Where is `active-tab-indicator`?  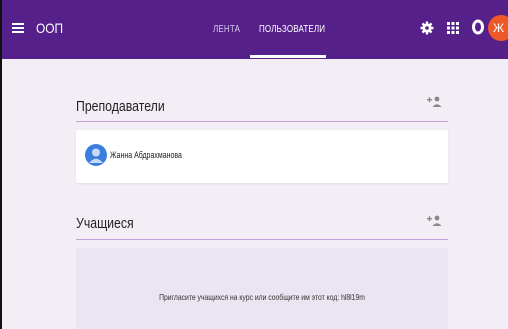
active-tab-indicator is located at coordinates (288, 56).